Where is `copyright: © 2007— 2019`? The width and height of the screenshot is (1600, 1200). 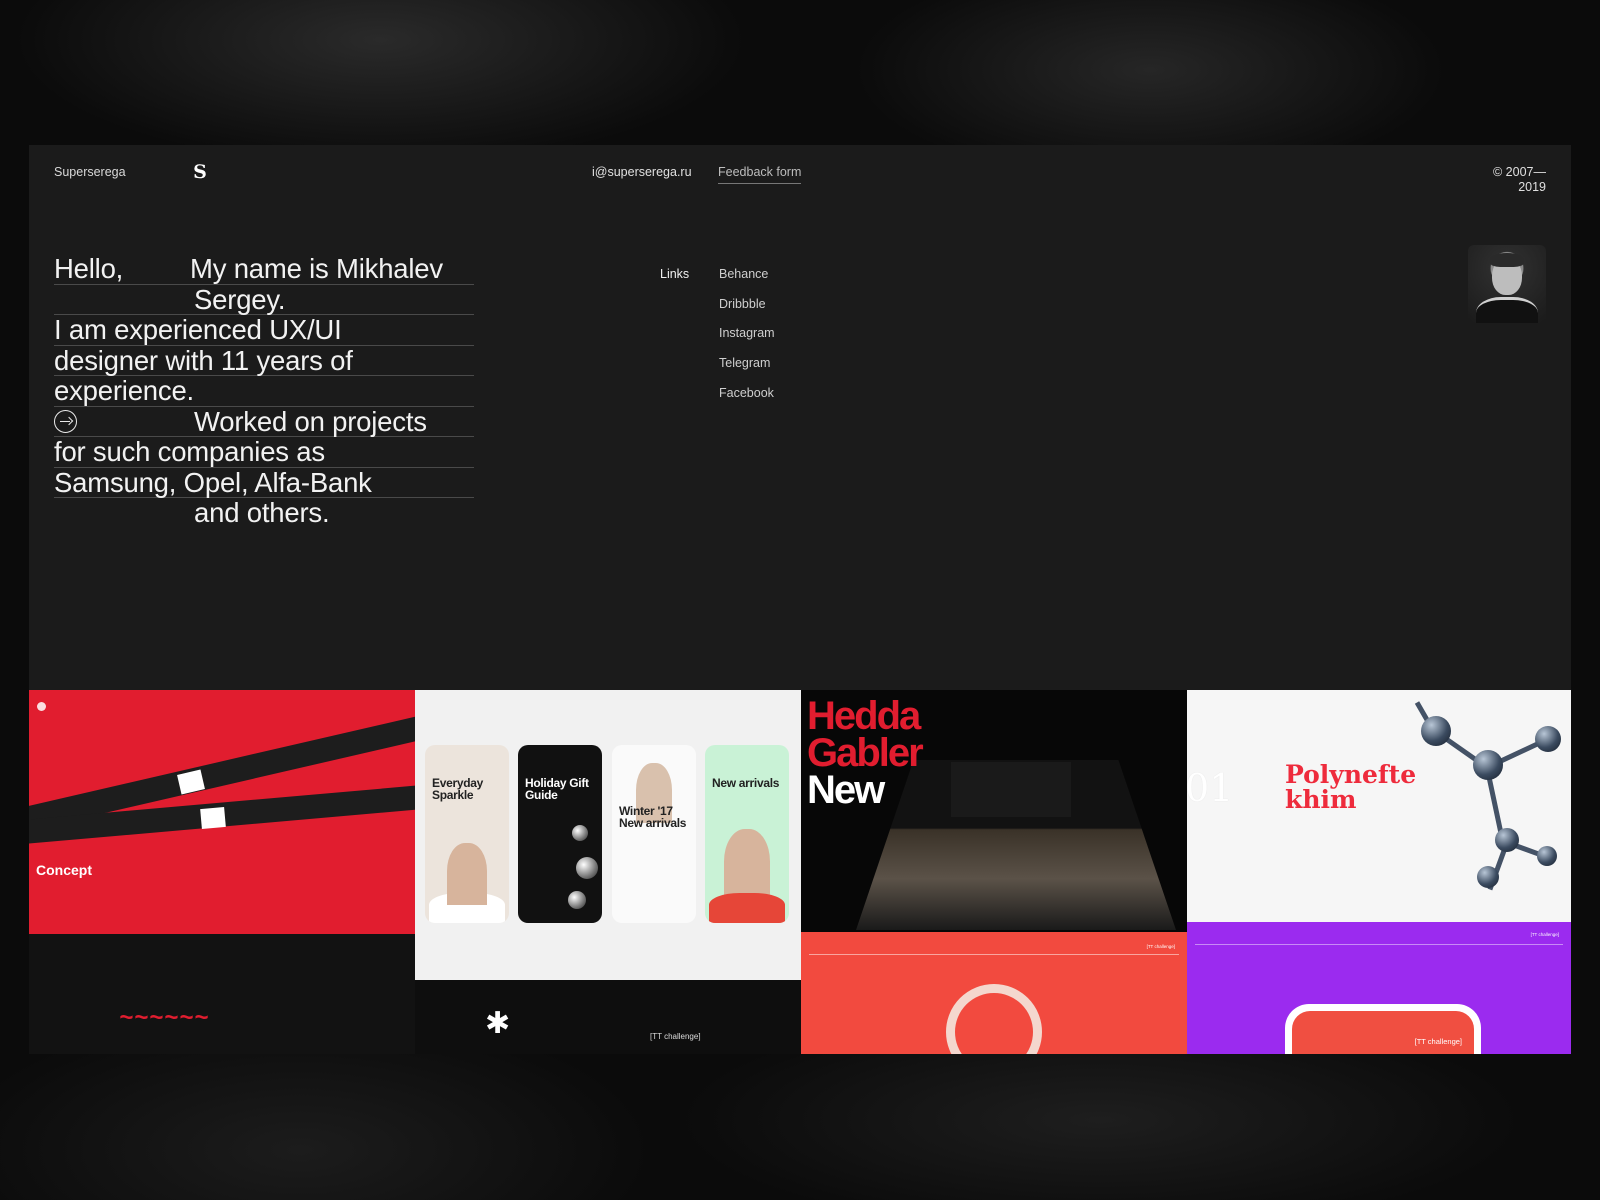 copyright: © 2007— 2019 is located at coordinates (1519, 180).